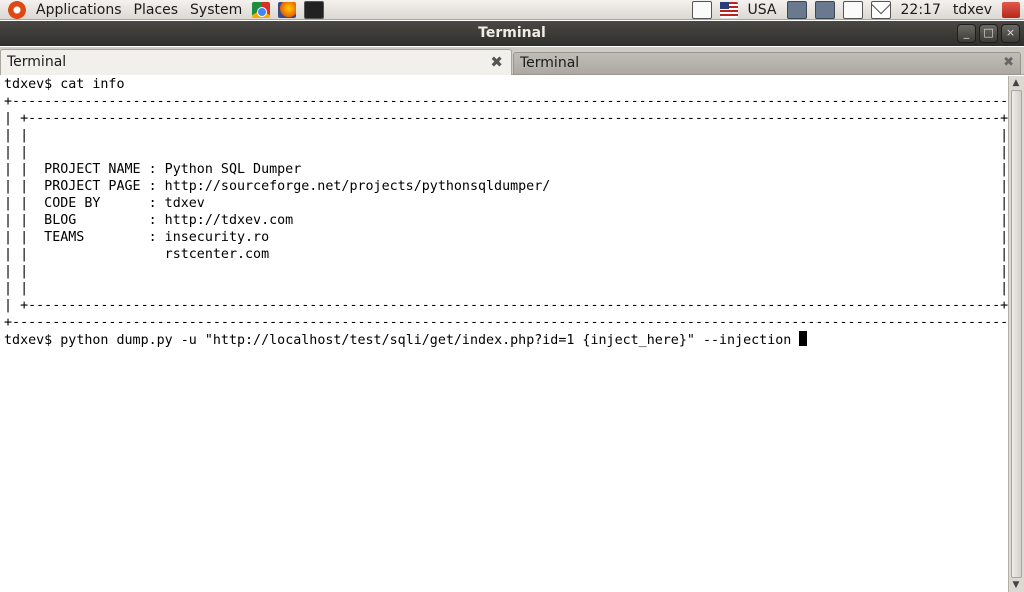 Image resolution: width=1024 pixels, height=592 pixels. I want to click on terminal-scrollbar: ▲ ▼, so click(1016, 334).